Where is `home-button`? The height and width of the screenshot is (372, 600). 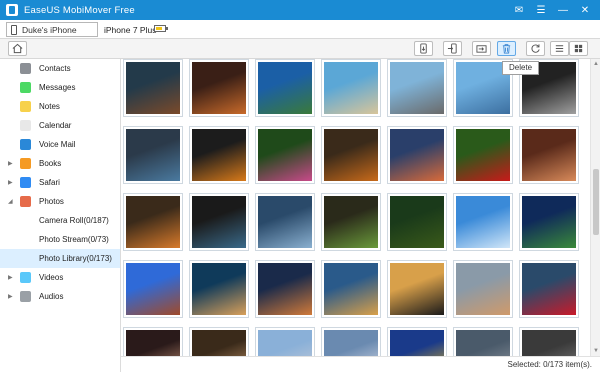
home-button is located at coordinates (17, 48).